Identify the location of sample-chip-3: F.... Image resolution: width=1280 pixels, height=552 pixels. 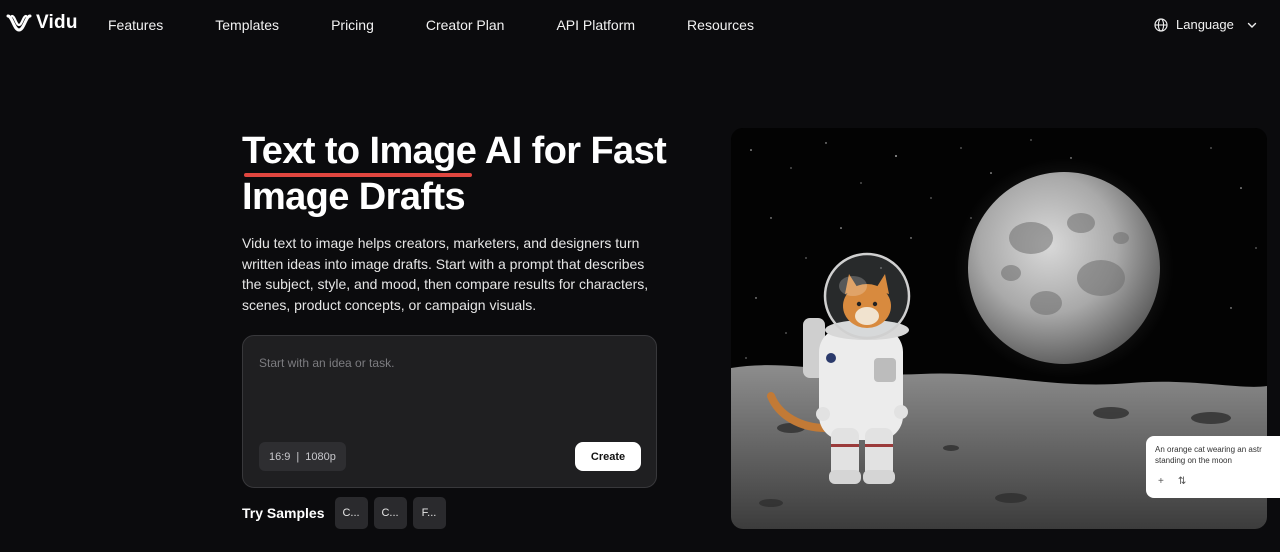
(429, 513).